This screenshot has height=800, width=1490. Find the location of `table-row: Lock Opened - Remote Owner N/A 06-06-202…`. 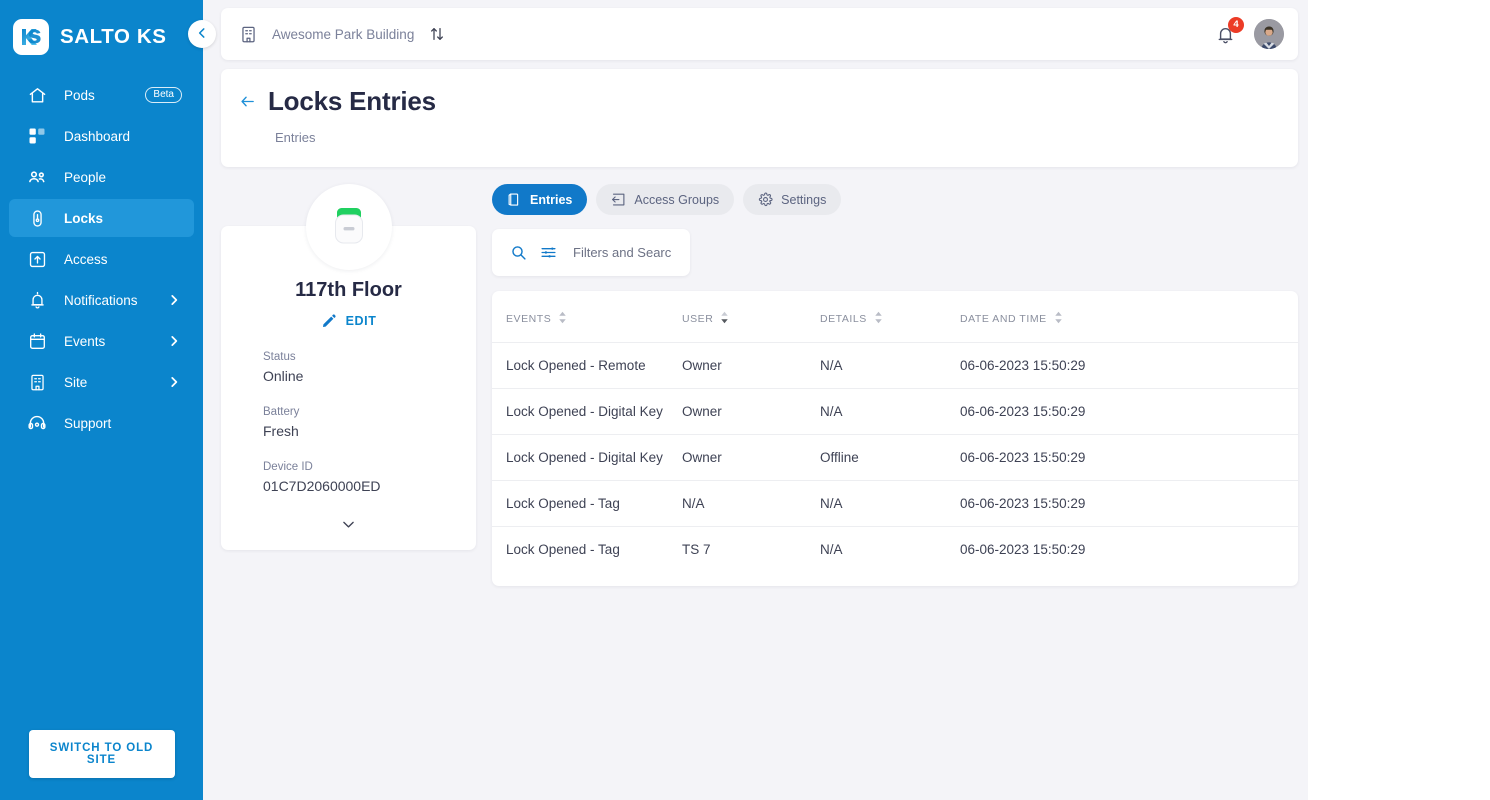

table-row: Lock Opened - Remote Owner N/A 06-06-202… is located at coordinates (895, 365).